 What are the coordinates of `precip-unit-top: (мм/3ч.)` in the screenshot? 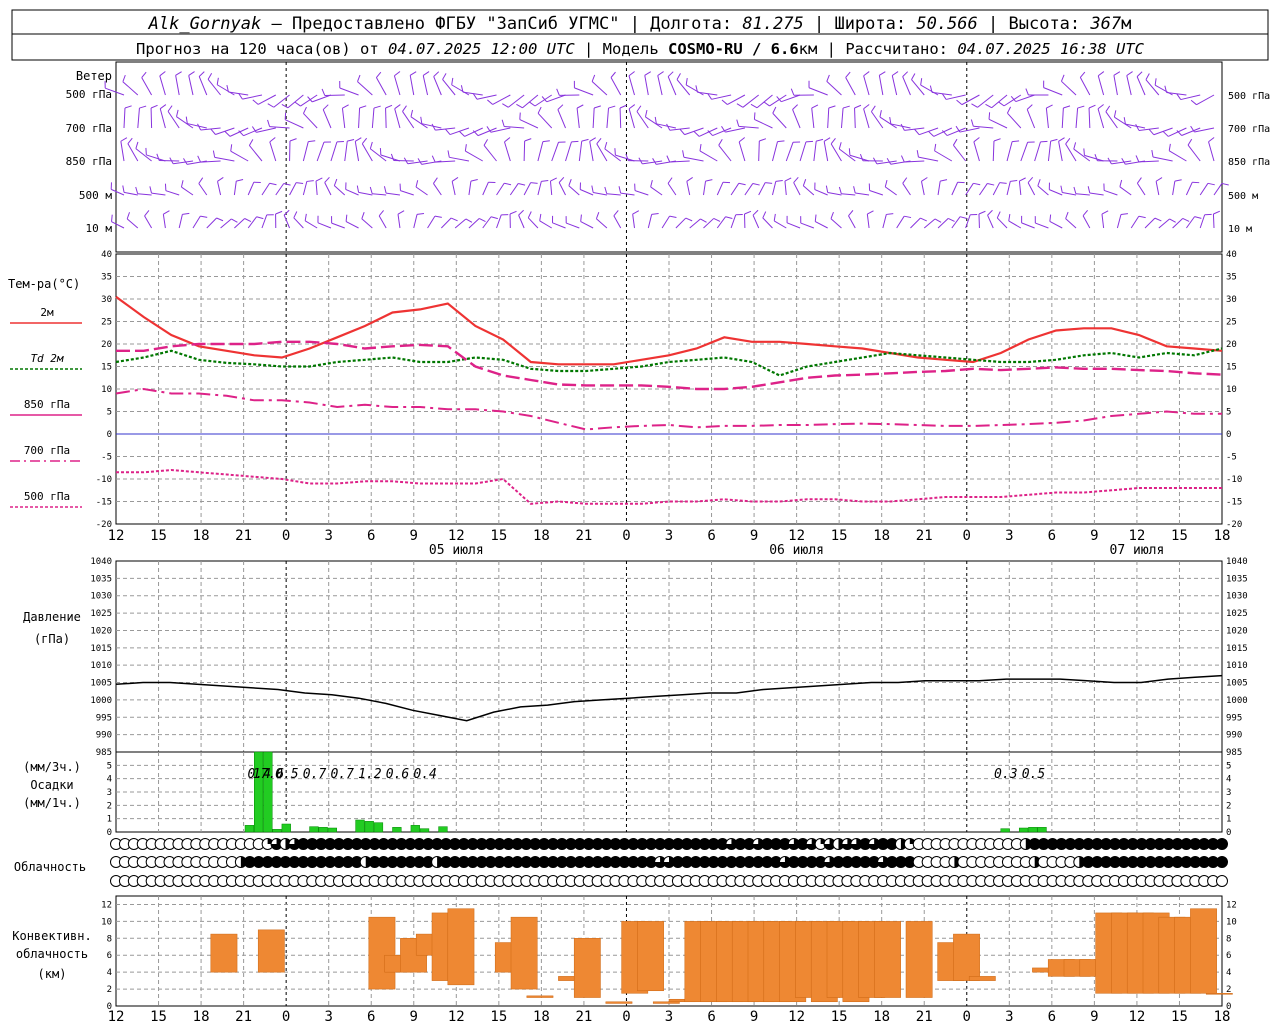 It's located at (52, 767).